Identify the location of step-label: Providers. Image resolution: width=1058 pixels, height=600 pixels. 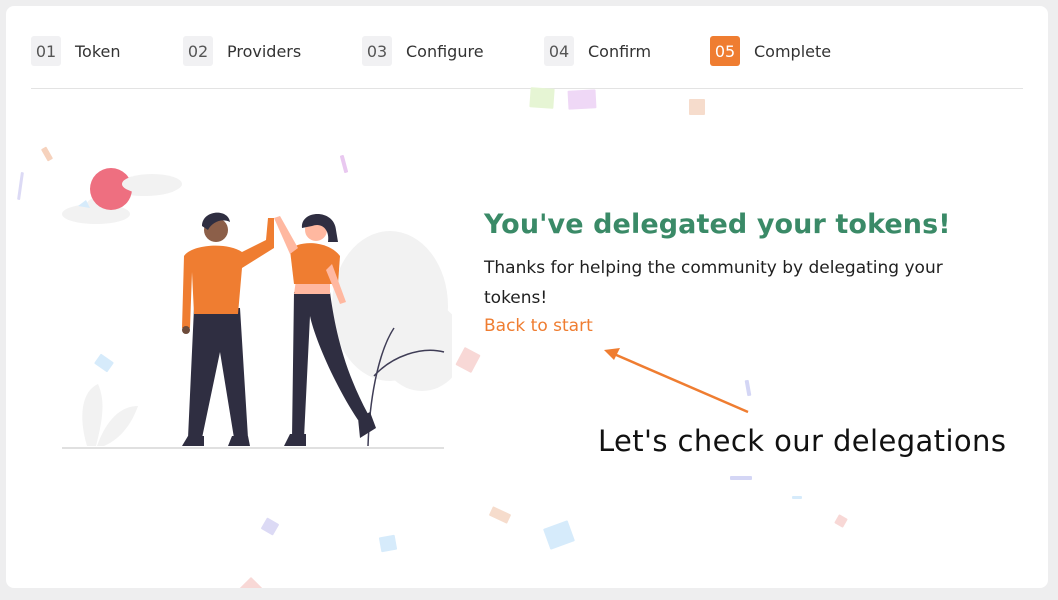
(264, 51).